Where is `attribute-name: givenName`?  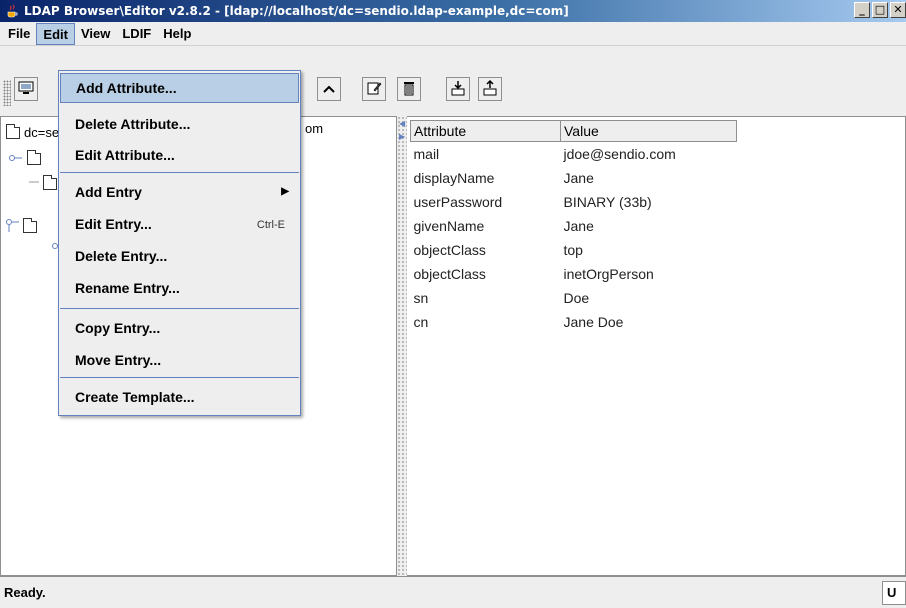
attribute-name: givenName is located at coordinates (449, 225).